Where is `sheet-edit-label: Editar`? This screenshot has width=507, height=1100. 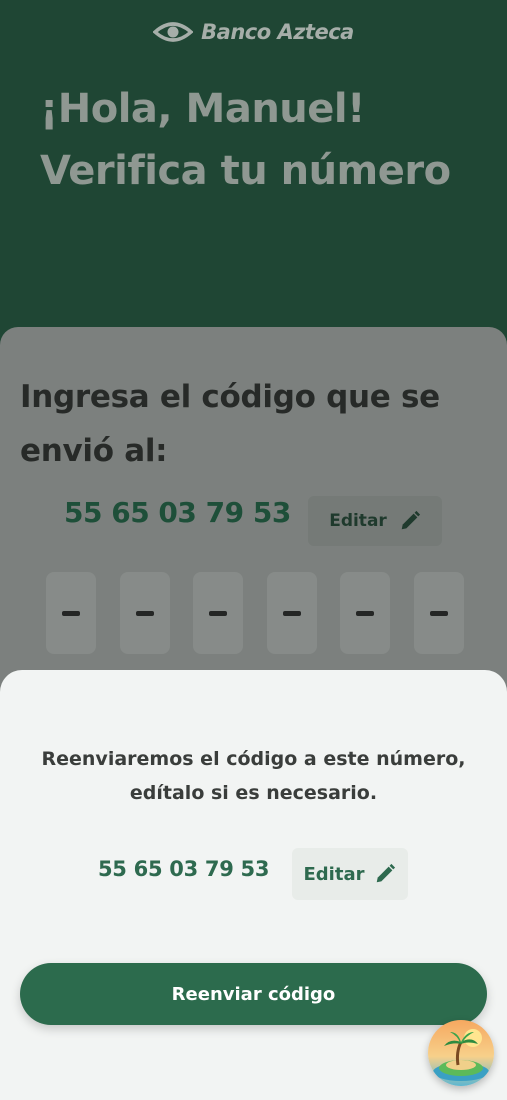
sheet-edit-label: Editar is located at coordinates (334, 874).